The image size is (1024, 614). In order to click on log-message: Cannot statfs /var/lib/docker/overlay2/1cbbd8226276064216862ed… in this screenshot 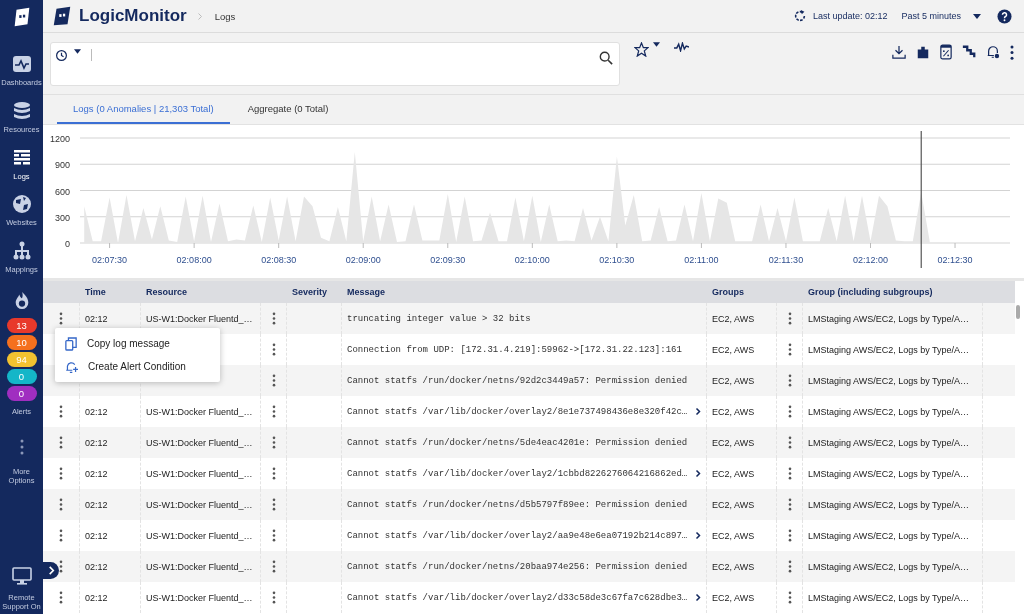, I will do `click(517, 473)`.